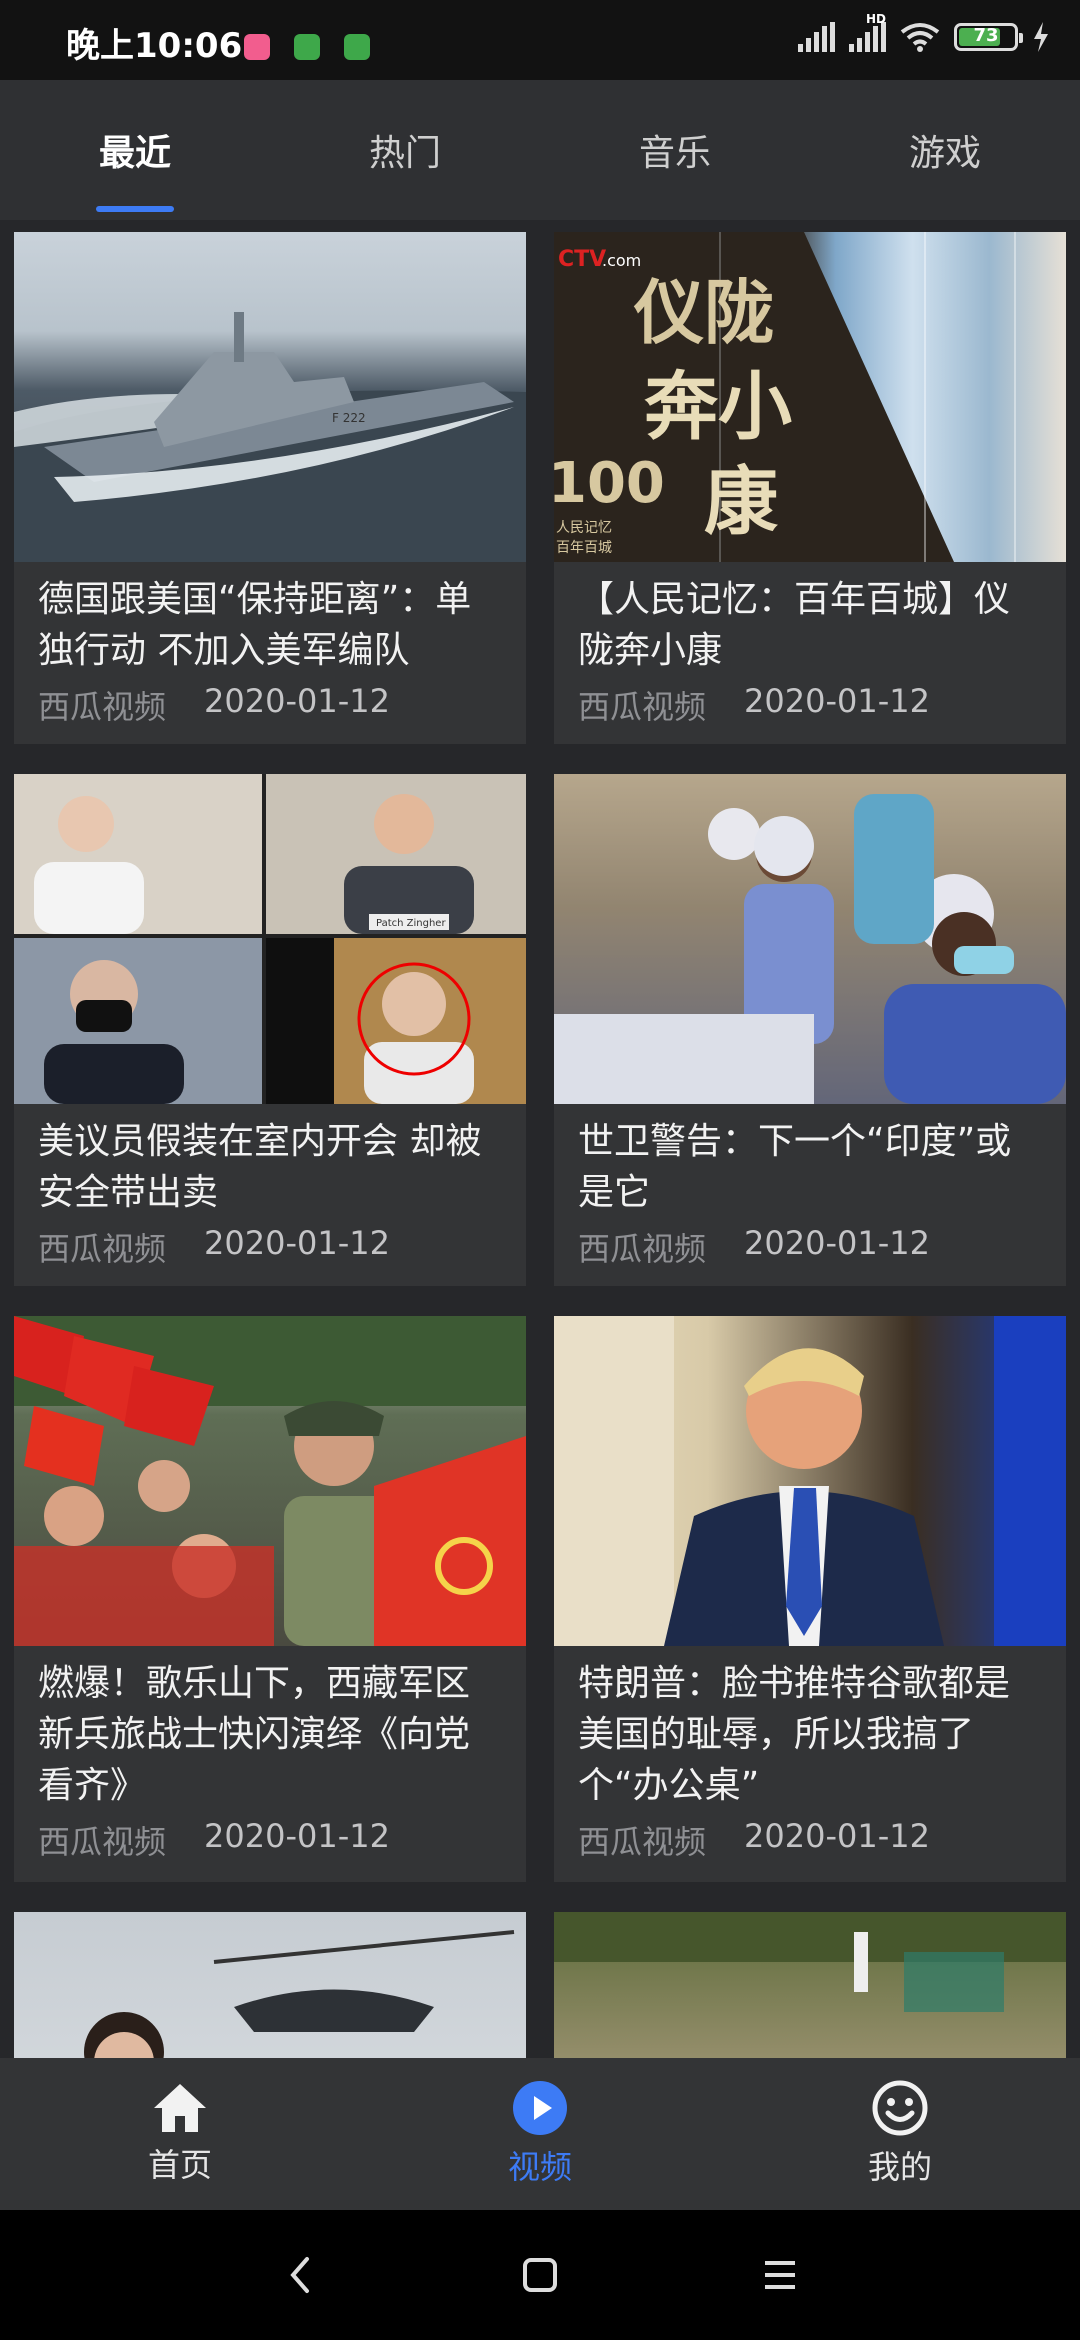 Image resolution: width=1080 pixels, height=2340 pixels. What do you see at coordinates (741, 502) in the screenshot?
I see `calligraphy-text: 康` at bounding box center [741, 502].